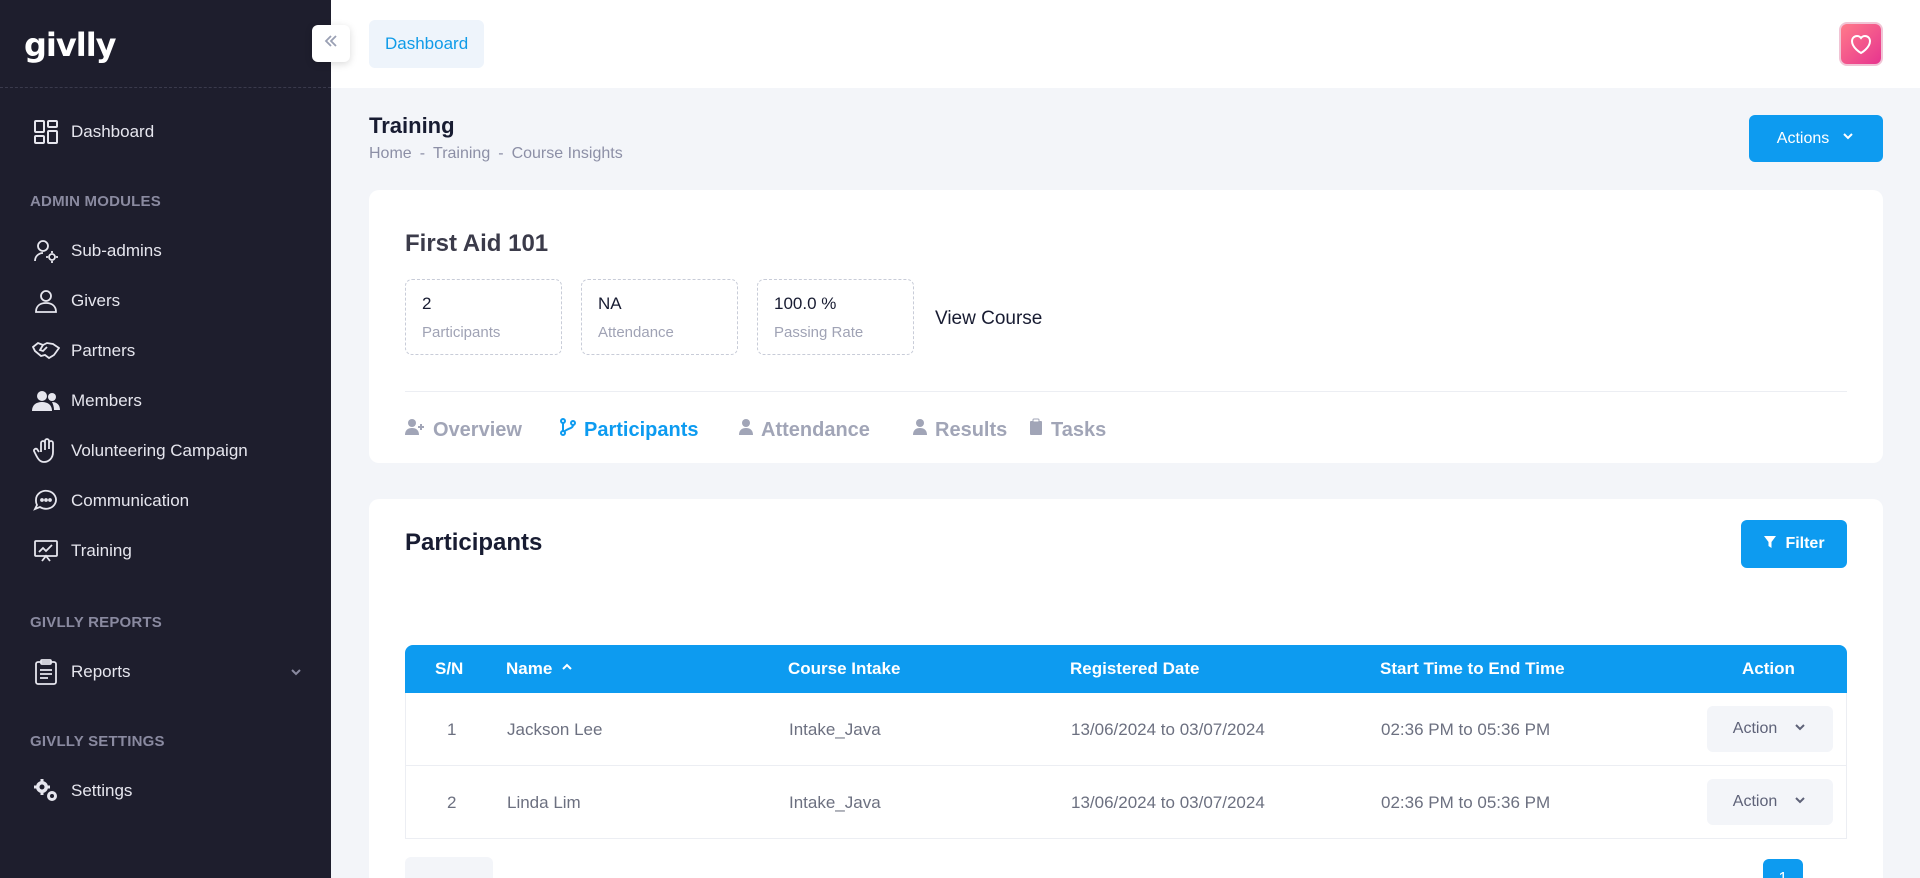 The height and width of the screenshot is (878, 1920). I want to click on column-course-intake: Course Intake, so click(844, 668).